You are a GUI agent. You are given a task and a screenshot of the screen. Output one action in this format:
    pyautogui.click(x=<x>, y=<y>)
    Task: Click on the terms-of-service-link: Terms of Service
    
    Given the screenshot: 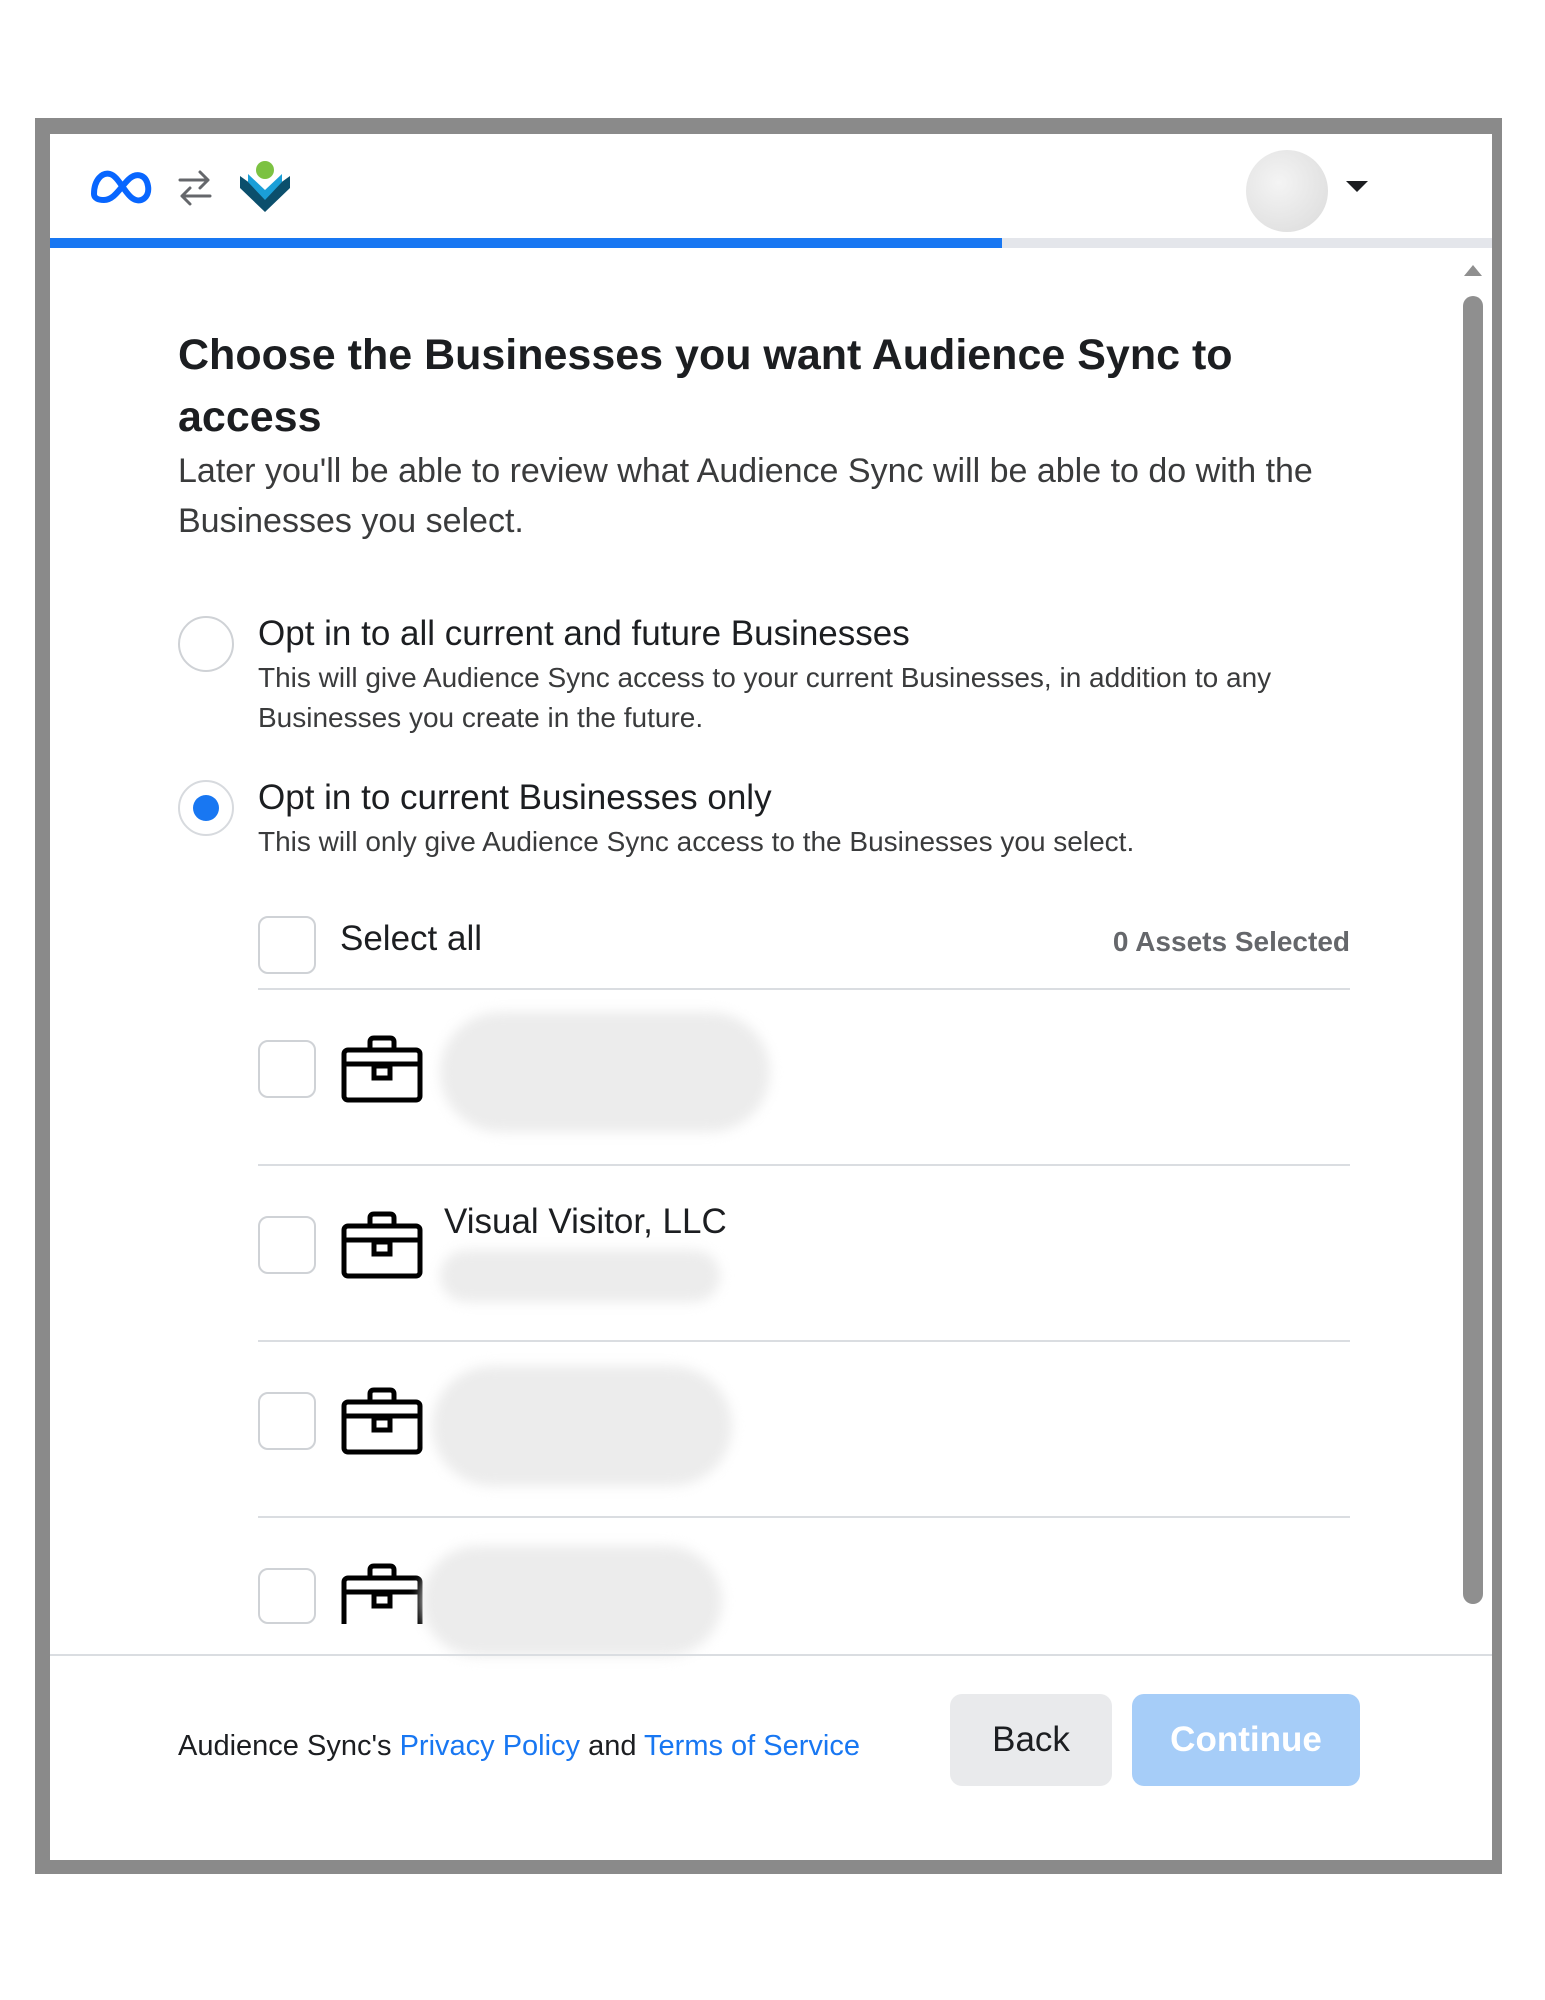 What is the action you would take?
    pyautogui.click(x=752, y=1746)
    